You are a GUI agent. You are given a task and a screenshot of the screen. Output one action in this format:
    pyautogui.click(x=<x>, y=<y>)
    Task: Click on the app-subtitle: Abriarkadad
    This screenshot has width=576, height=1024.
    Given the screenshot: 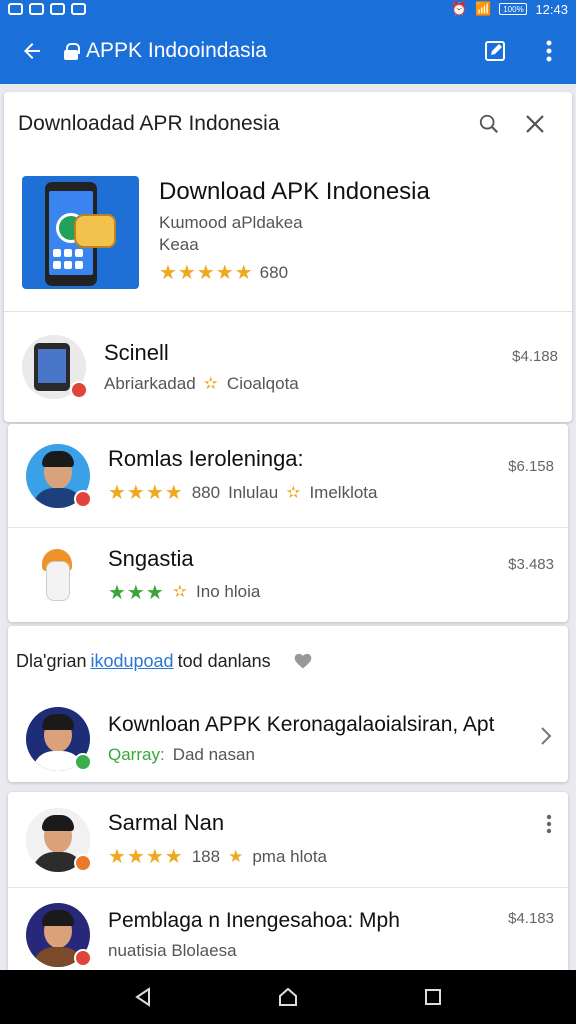 What is the action you would take?
    pyautogui.click(x=150, y=383)
    